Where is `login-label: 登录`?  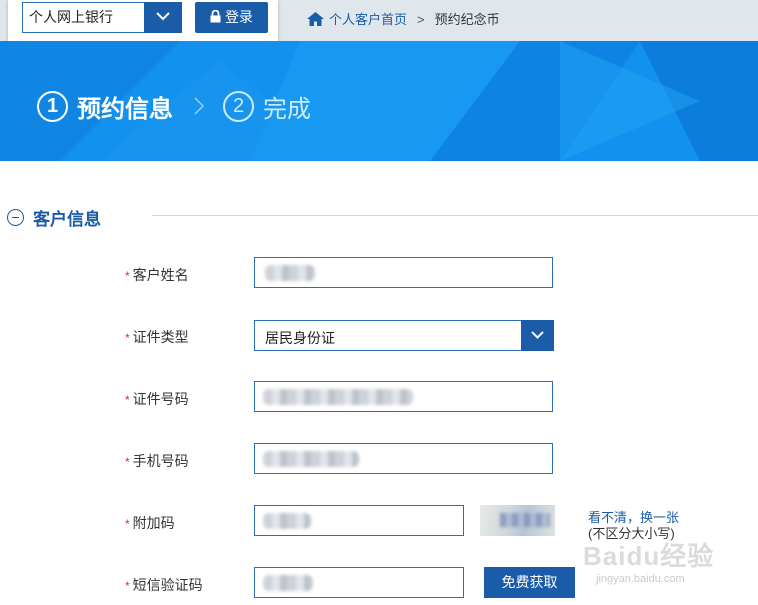 login-label: 登录 is located at coordinates (239, 17).